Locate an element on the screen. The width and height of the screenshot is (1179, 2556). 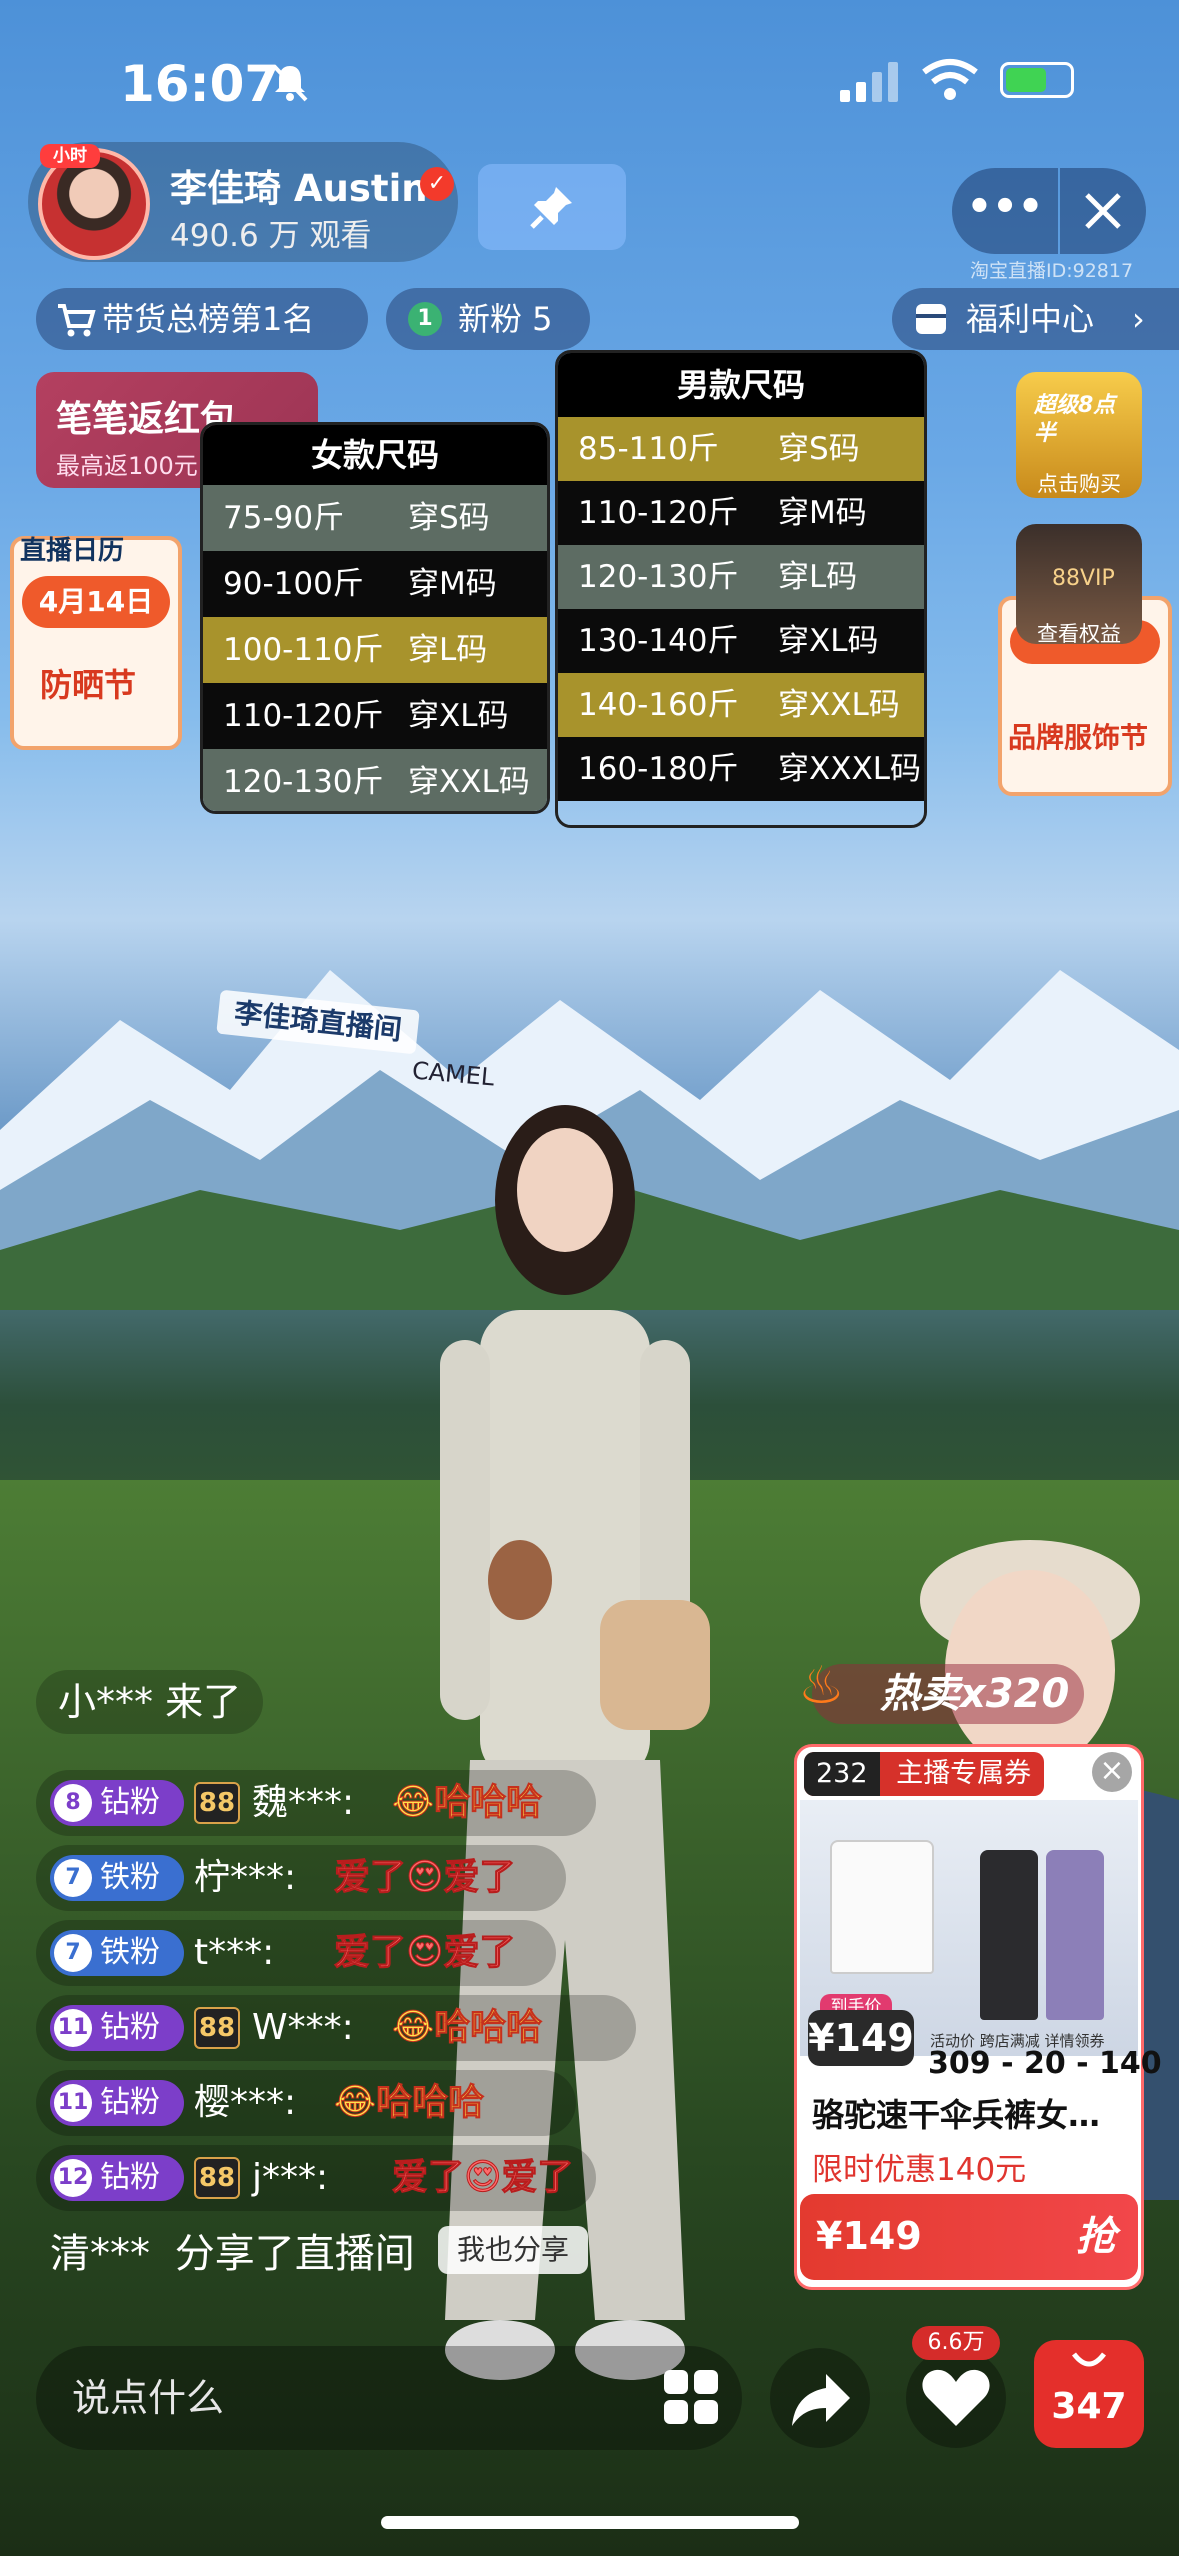
host-coupon: 232 主播专属券 is located at coordinates (924, 1774).